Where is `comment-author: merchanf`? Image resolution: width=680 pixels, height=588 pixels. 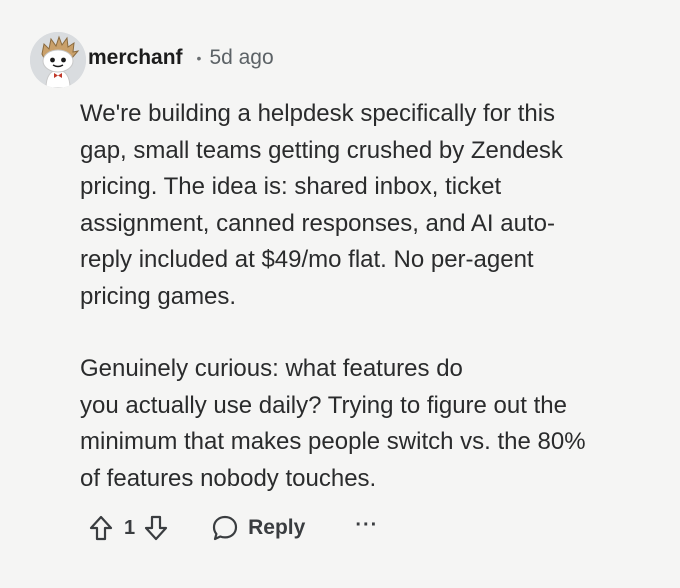
comment-author: merchanf is located at coordinates (135, 58).